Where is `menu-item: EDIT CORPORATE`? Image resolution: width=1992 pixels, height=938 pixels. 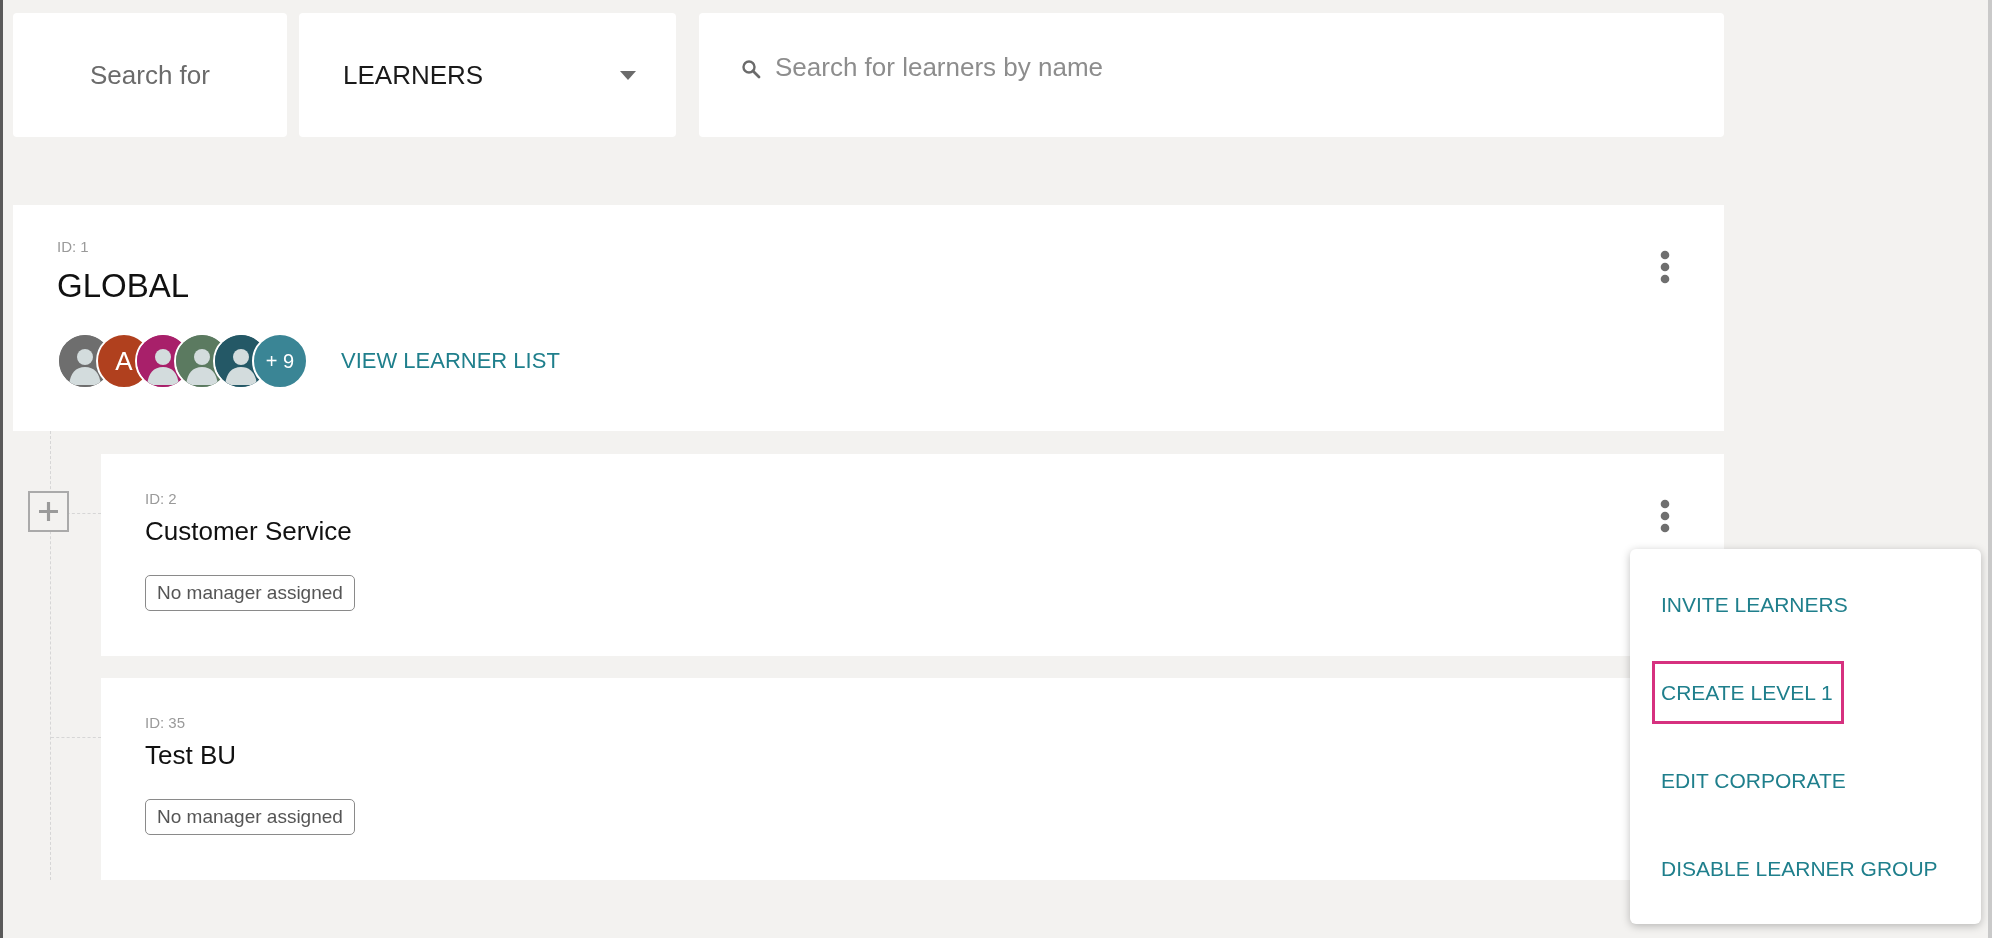 menu-item: EDIT CORPORATE is located at coordinates (1754, 780).